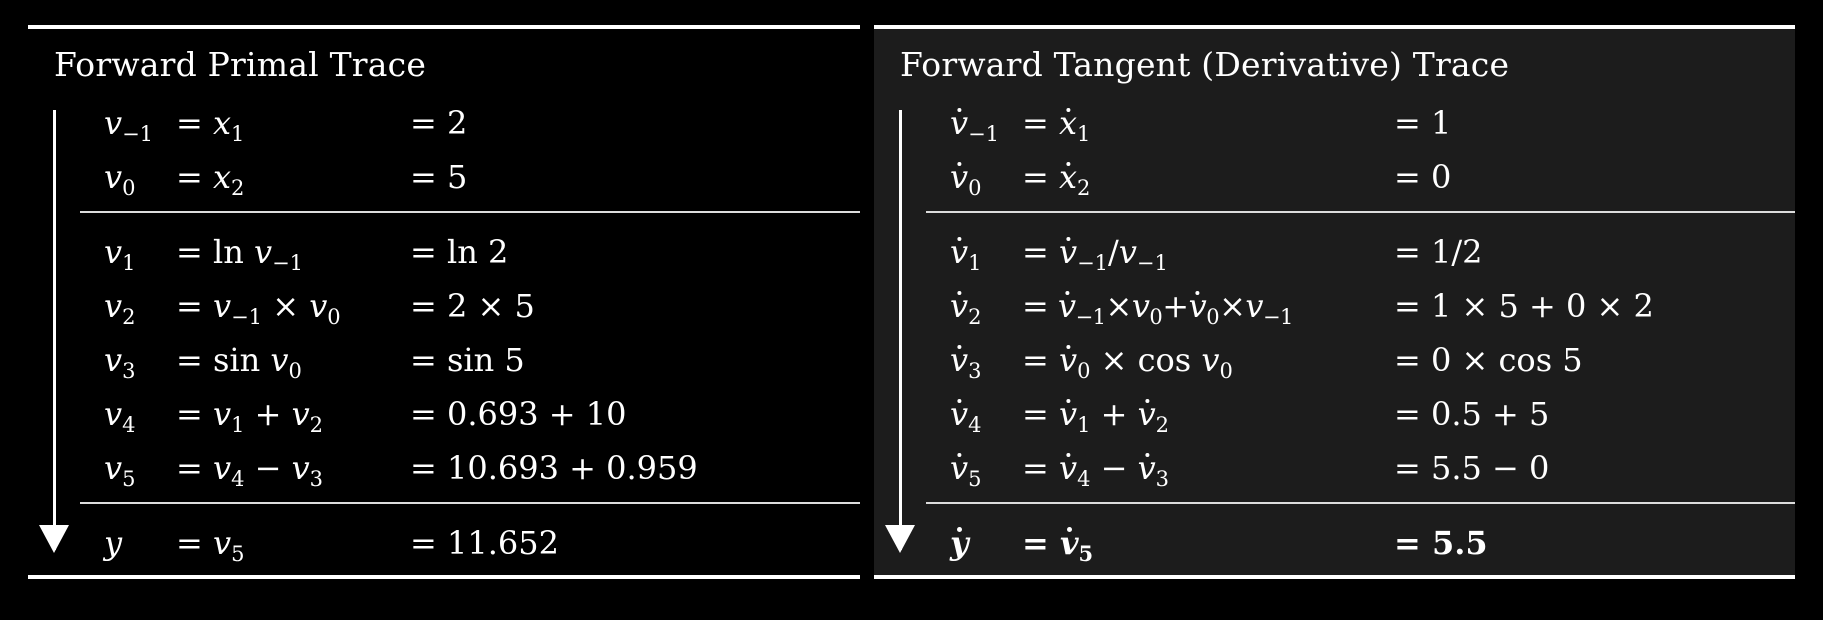  What do you see at coordinates (1334, 468) in the screenshot?
I see `trace-row: v5 = v4 − v3 = 5.5 − 0` at bounding box center [1334, 468].